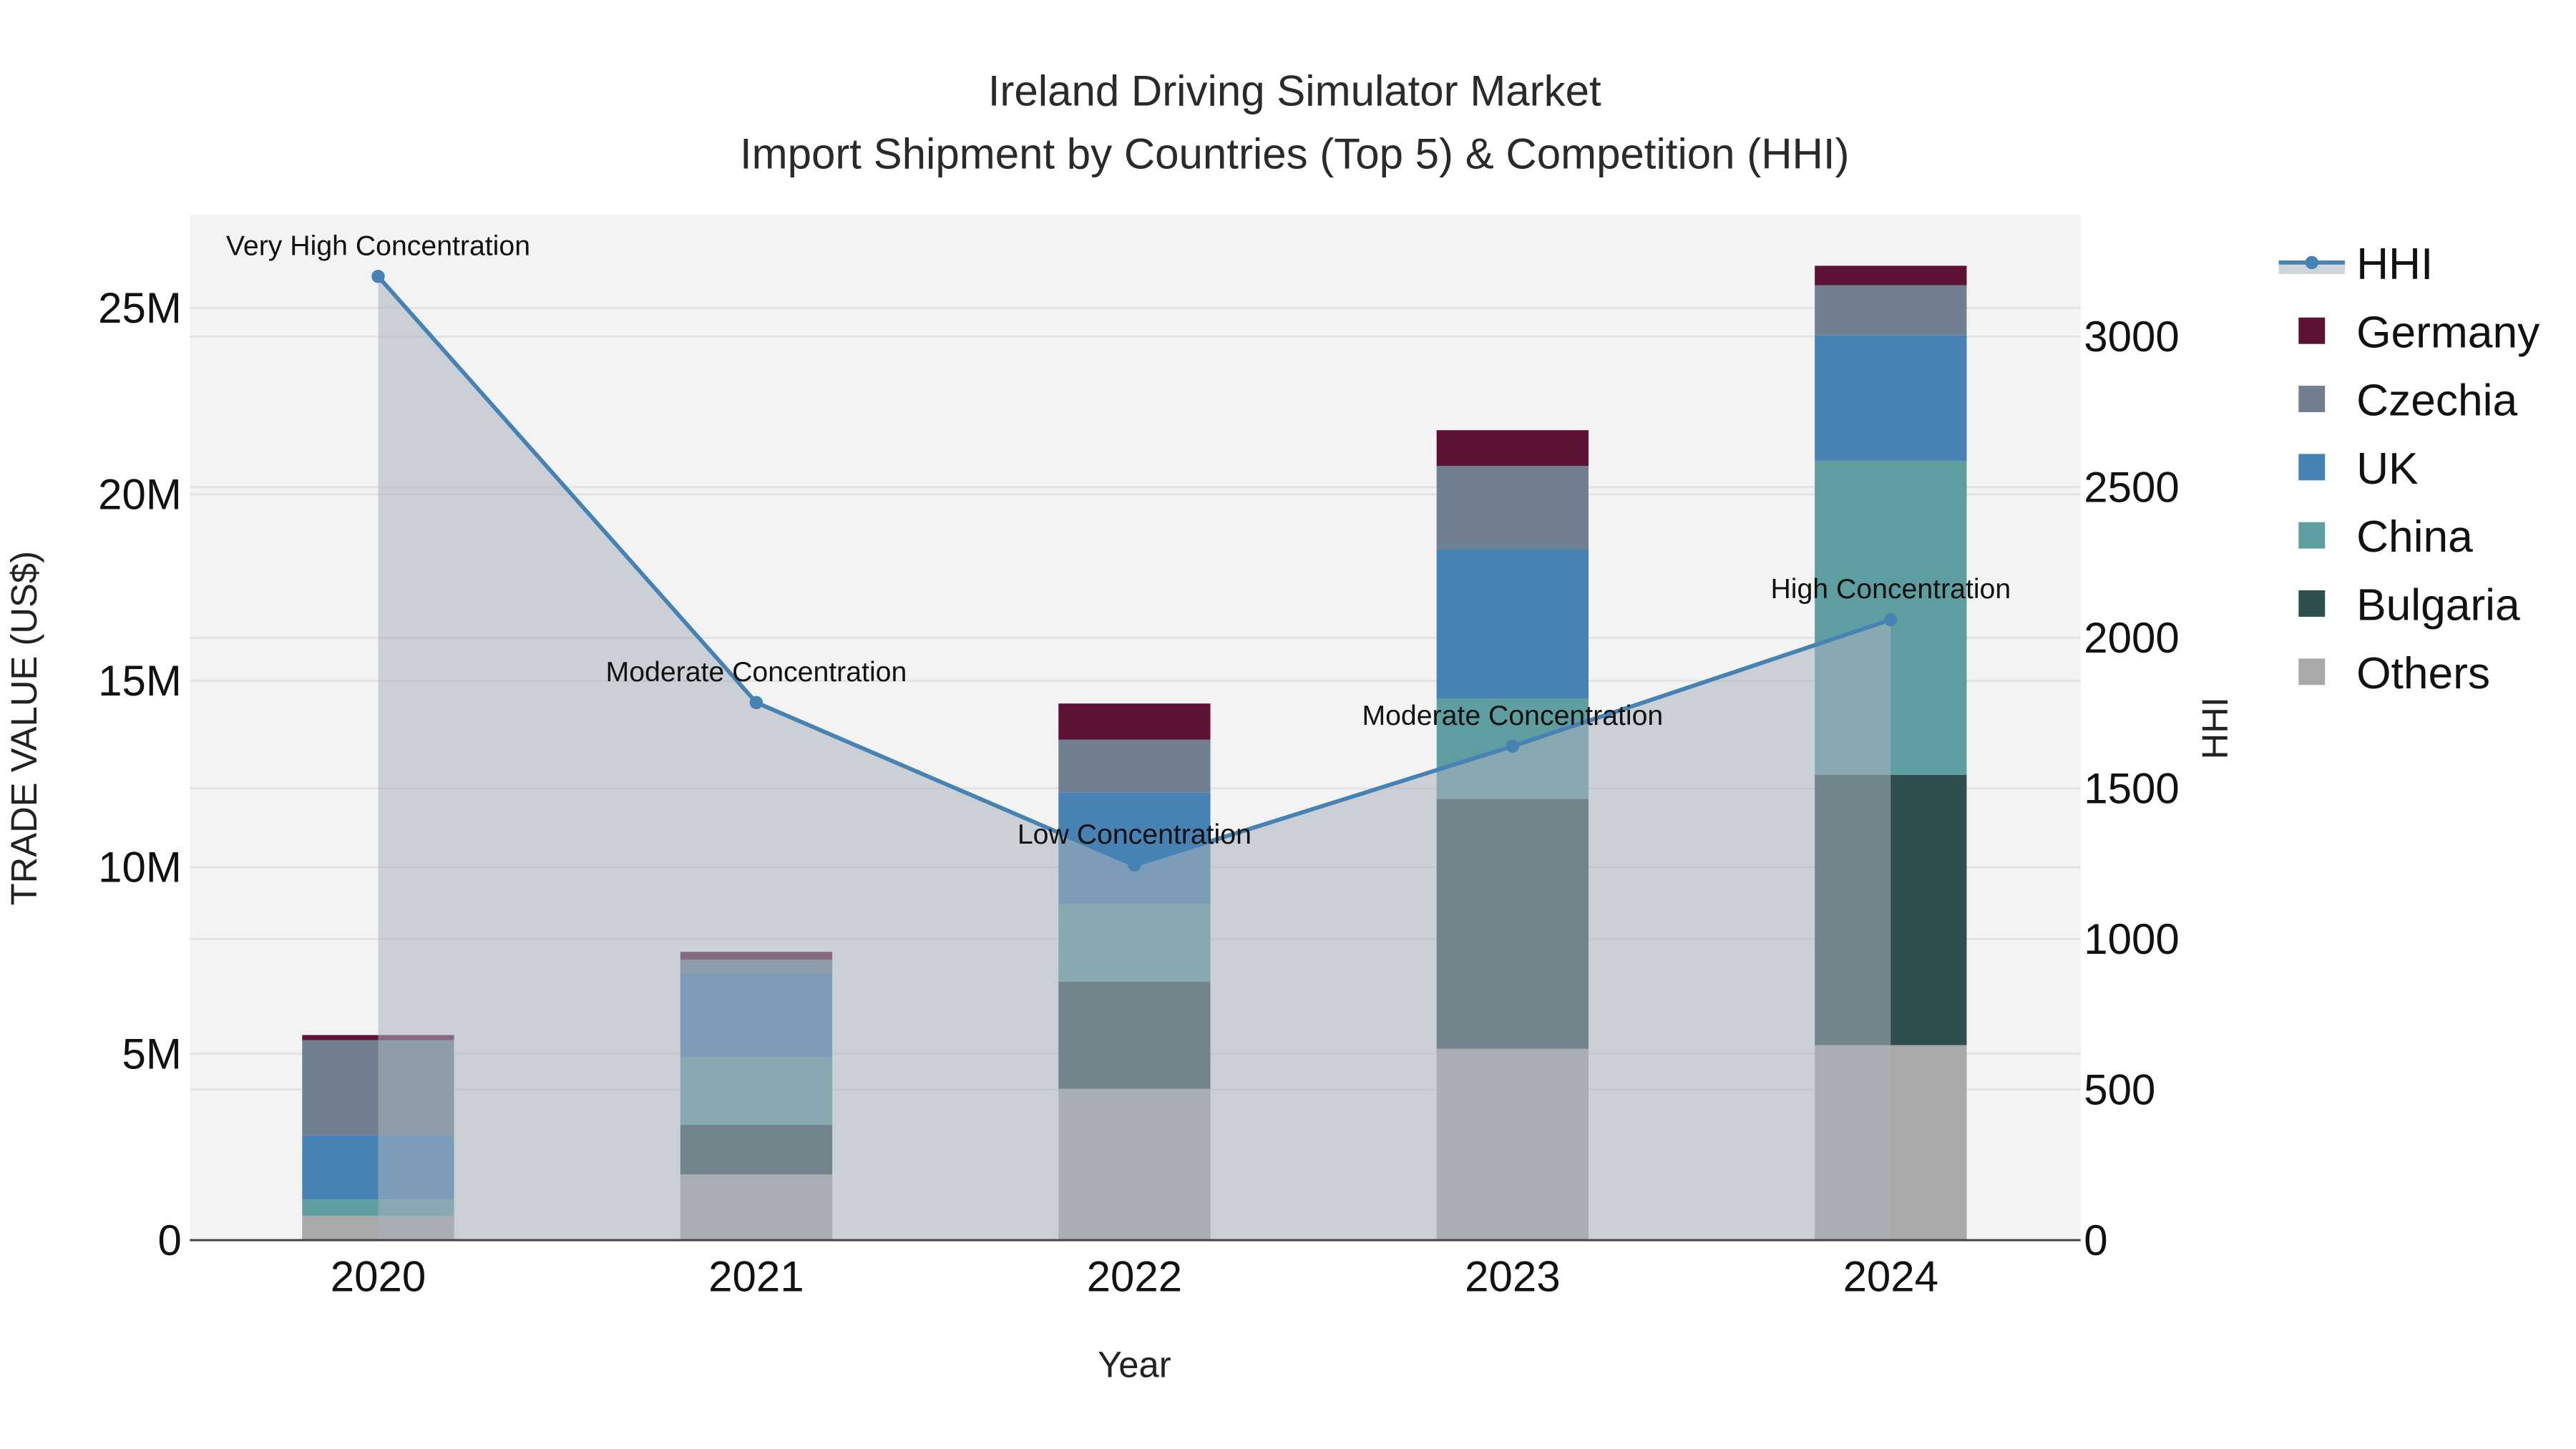  What do you see at coordinates (140, 774) in the screenshot?
I see `y-axis-ticks: 0 5M 10M 15M 20M 25M` at bounding box center [140, 774].